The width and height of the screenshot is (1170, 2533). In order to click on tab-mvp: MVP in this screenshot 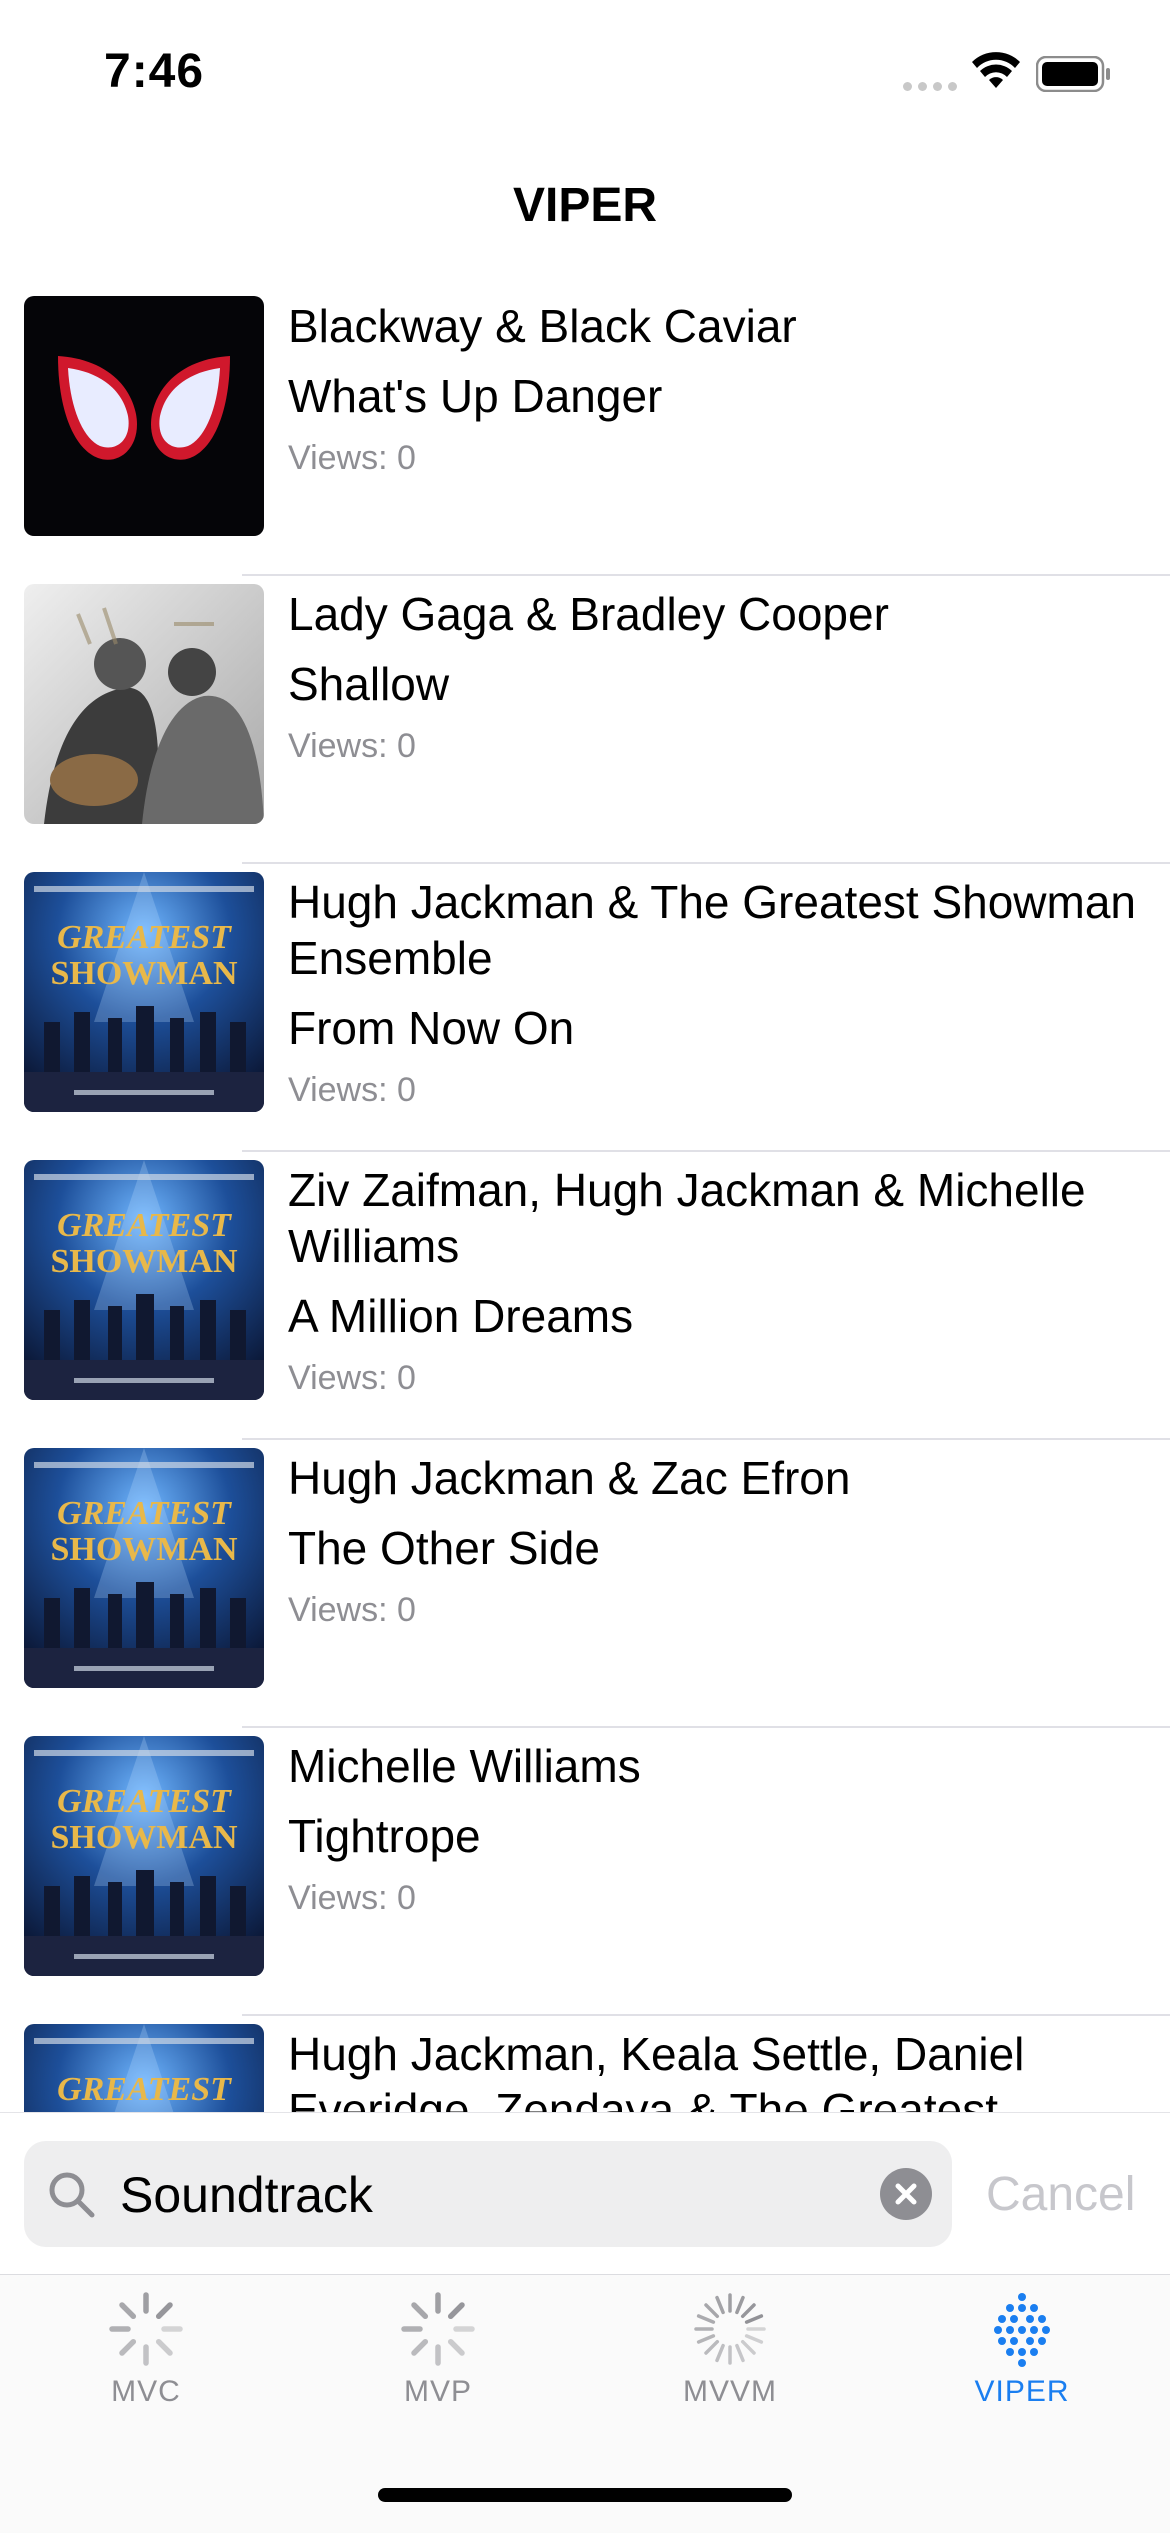, I will do `click(438, 2349)`.